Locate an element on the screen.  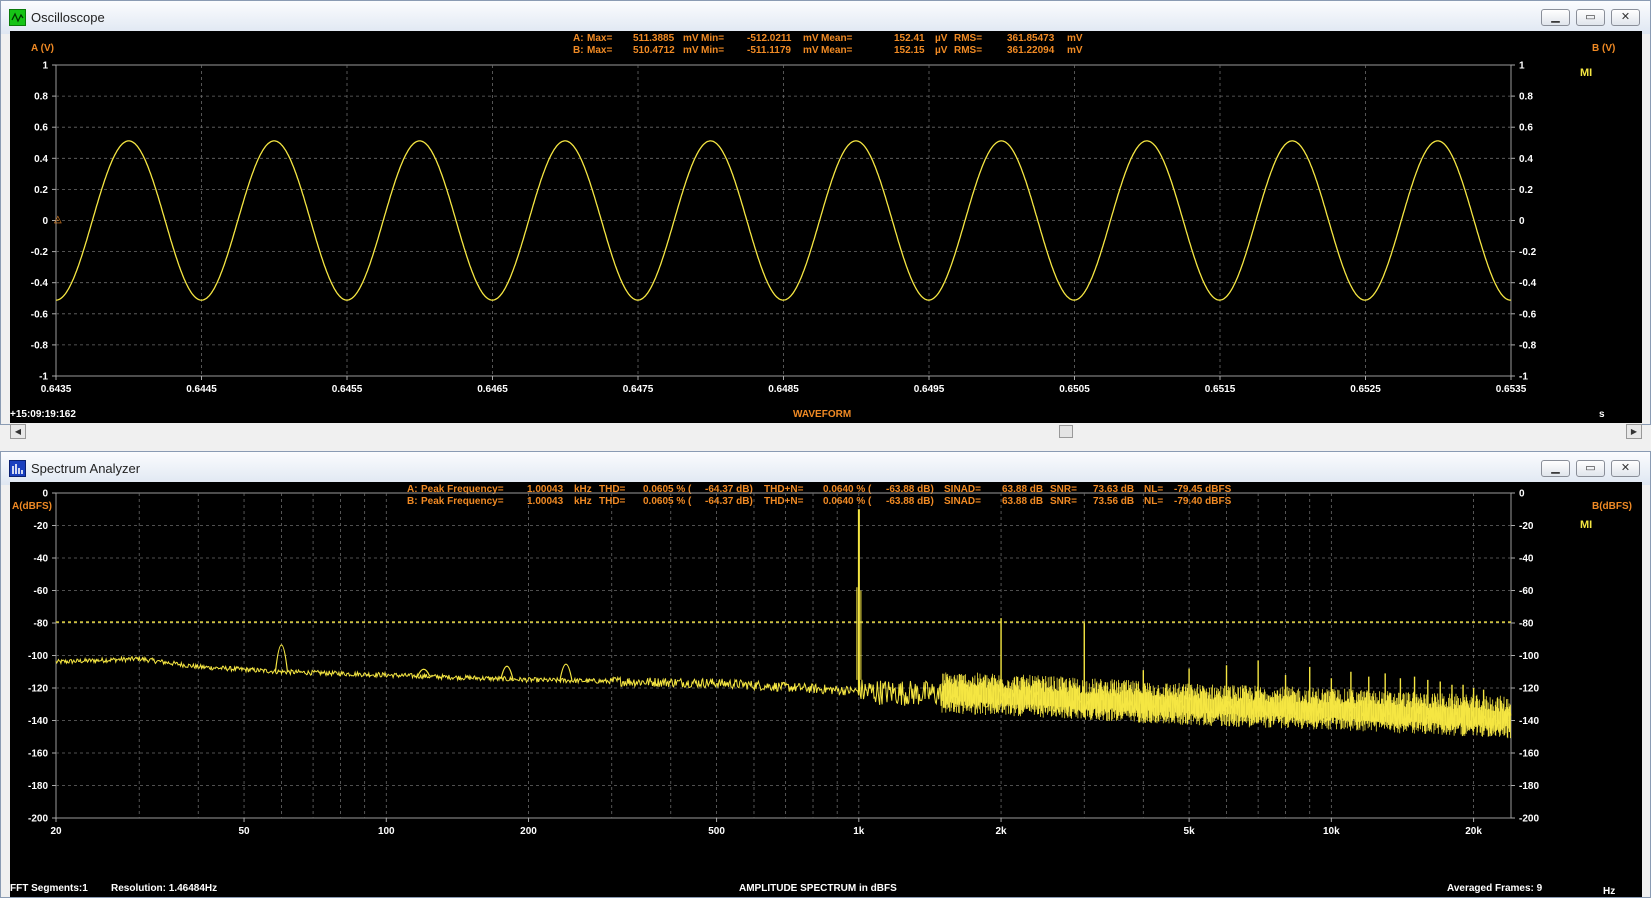
y-tick-label-left: 1 is located at coordinates (45, 66).